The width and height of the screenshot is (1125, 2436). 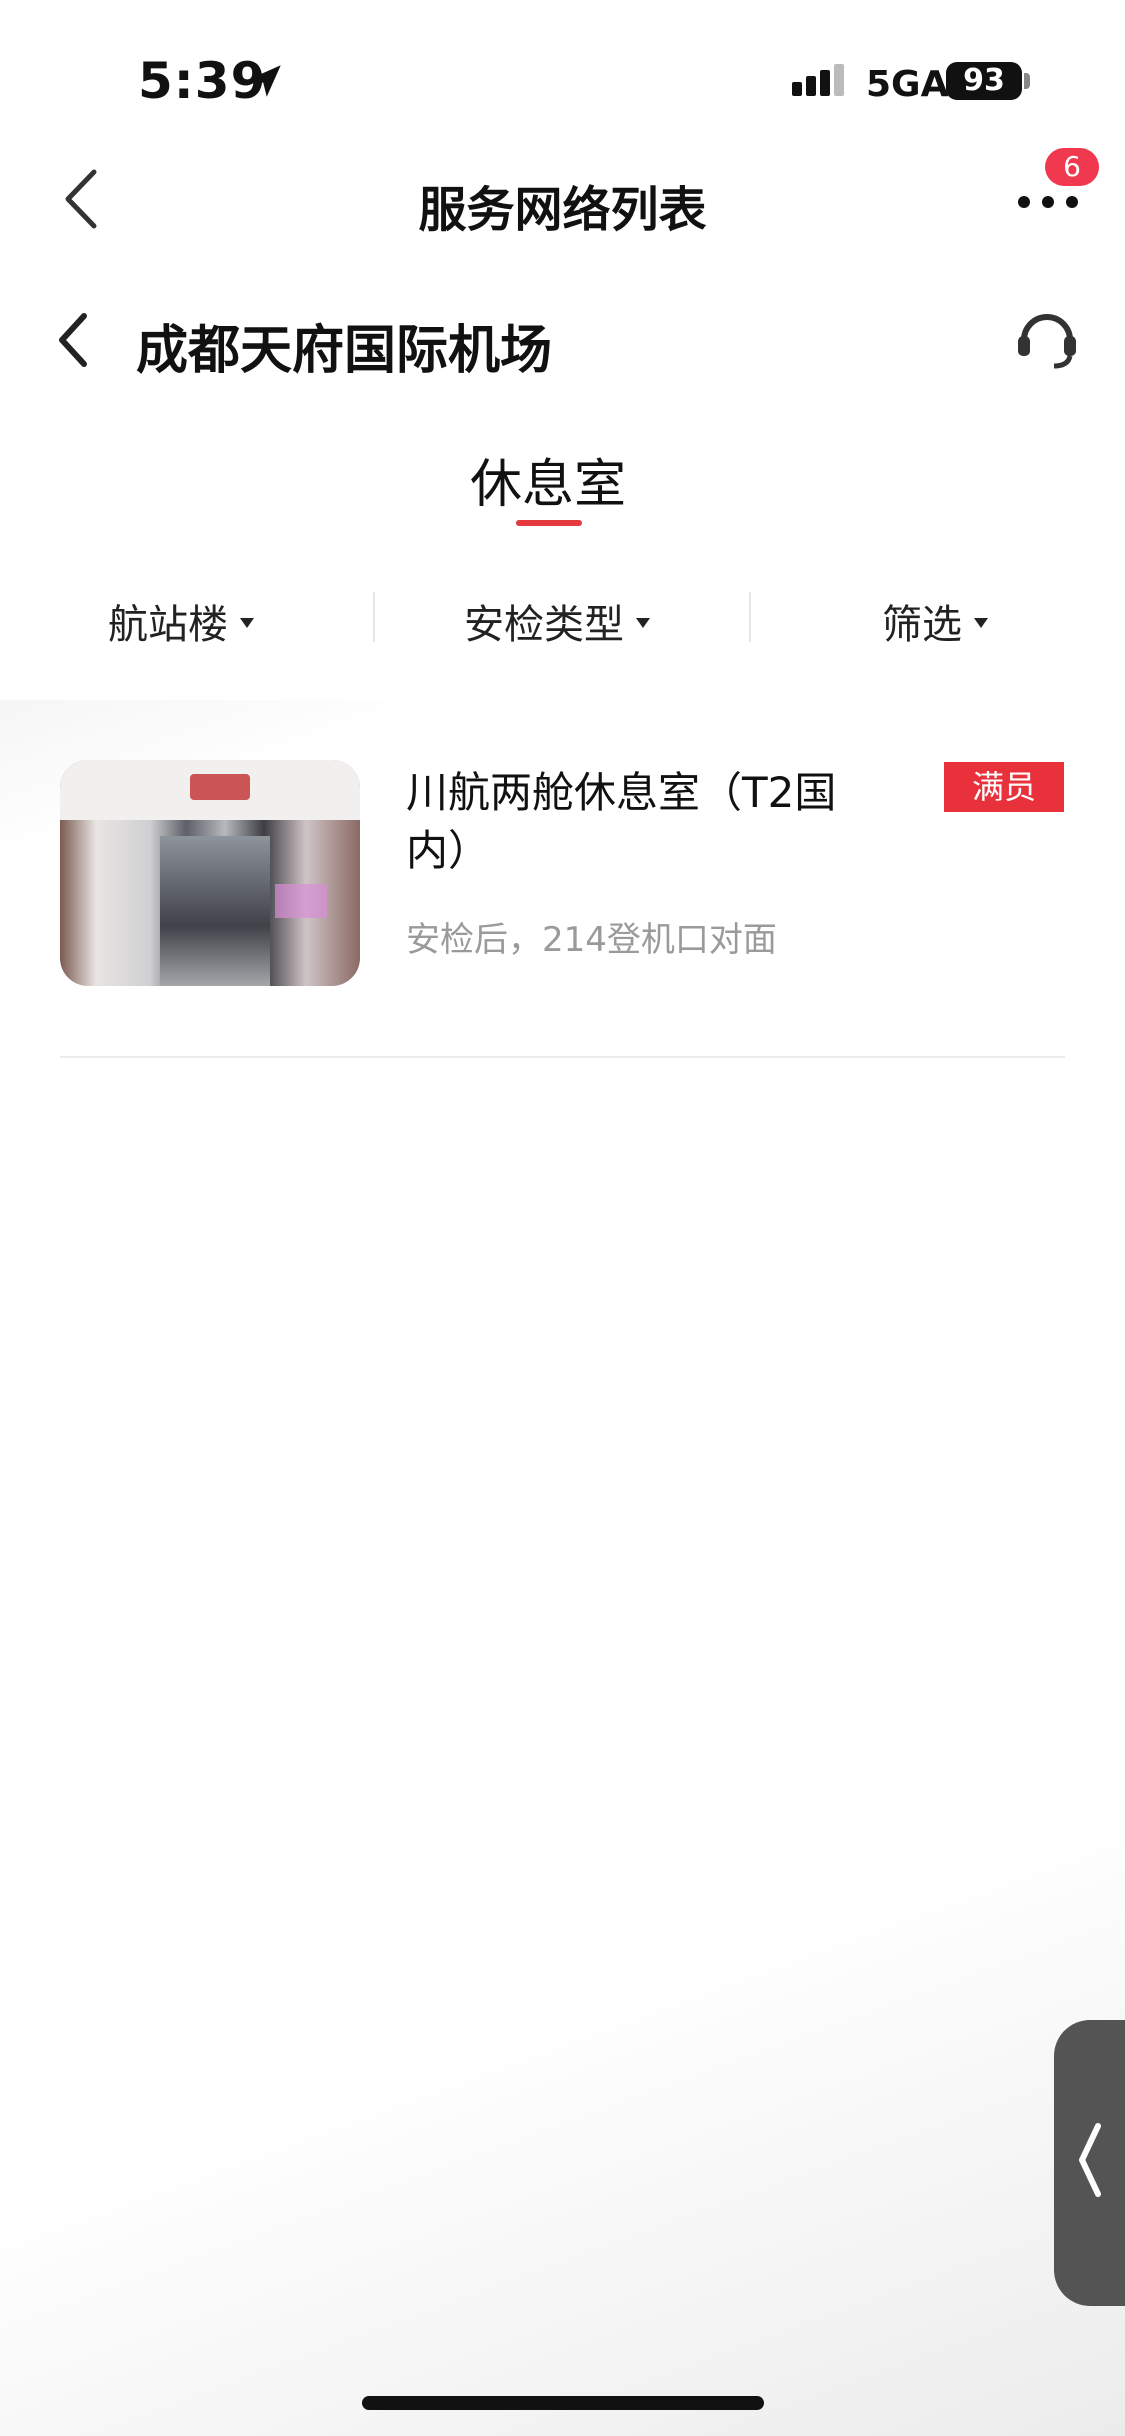 I want to click on nav-bar: 服务网络列表 6, so click(x=562, y=199).